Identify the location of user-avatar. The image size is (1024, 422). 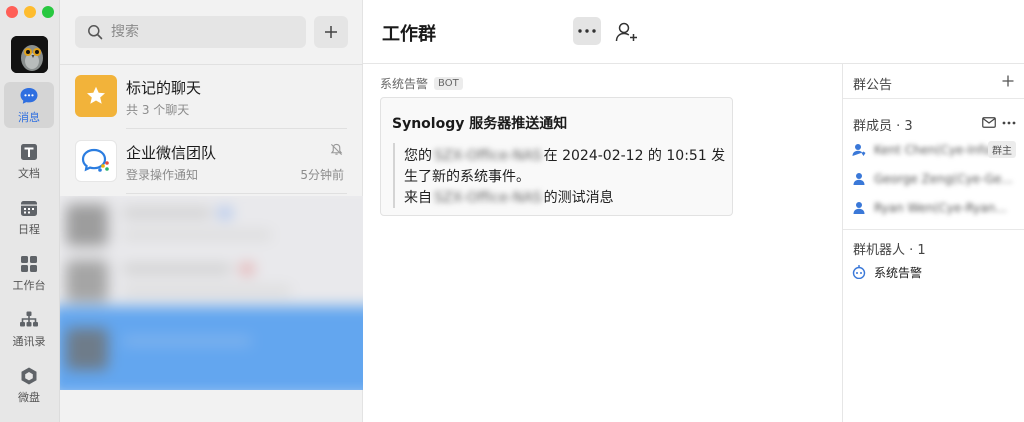
(29, 54).